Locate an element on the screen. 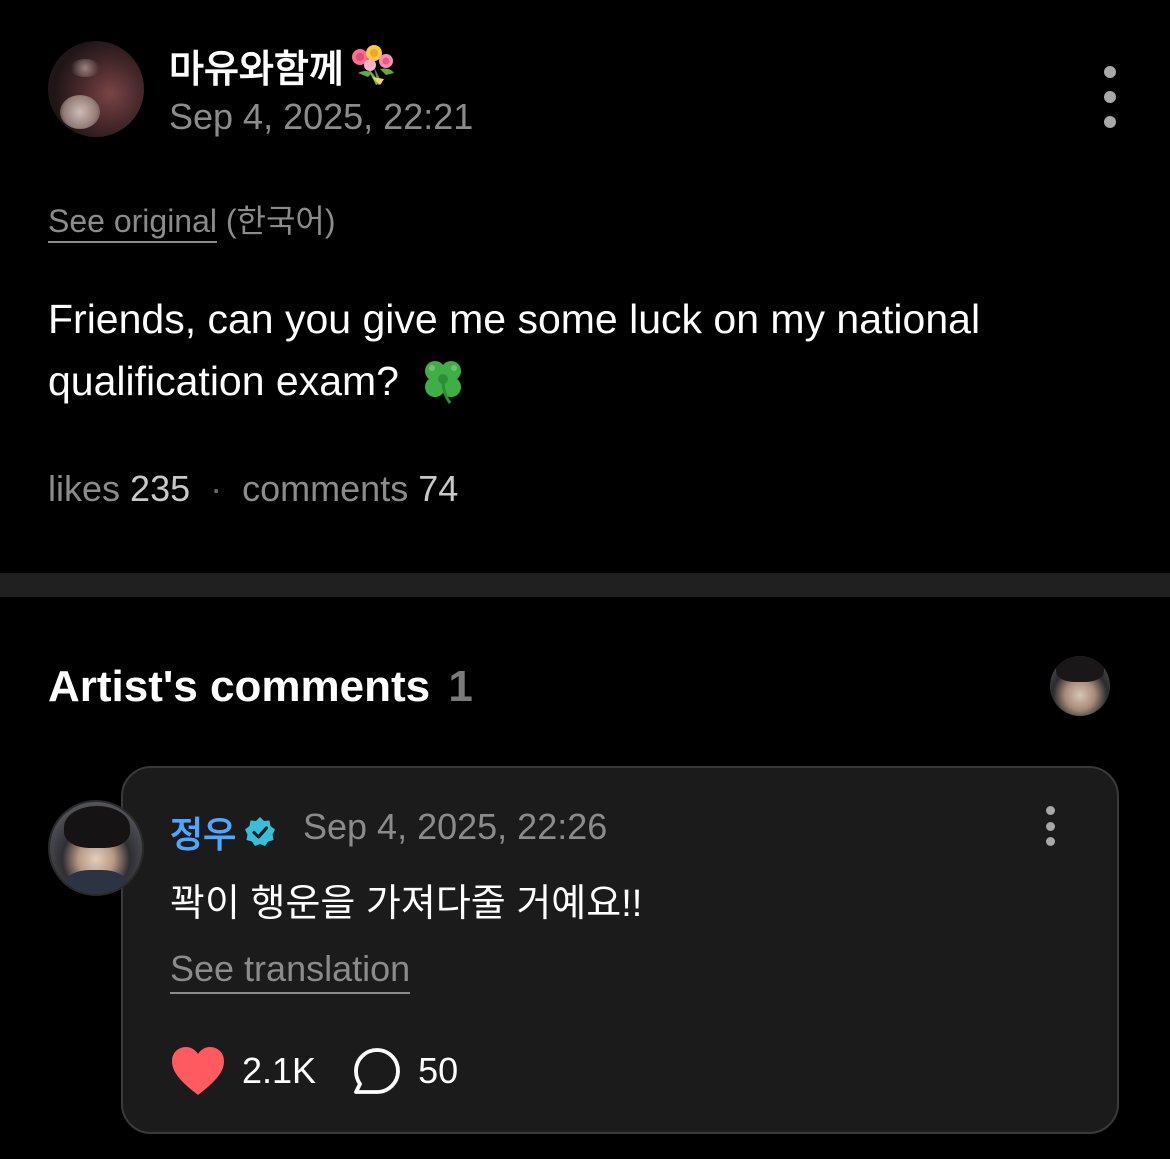 The width and height of the screenshot is (1170, 1159). comment-author-avatar is located at coordinates (96, 848).